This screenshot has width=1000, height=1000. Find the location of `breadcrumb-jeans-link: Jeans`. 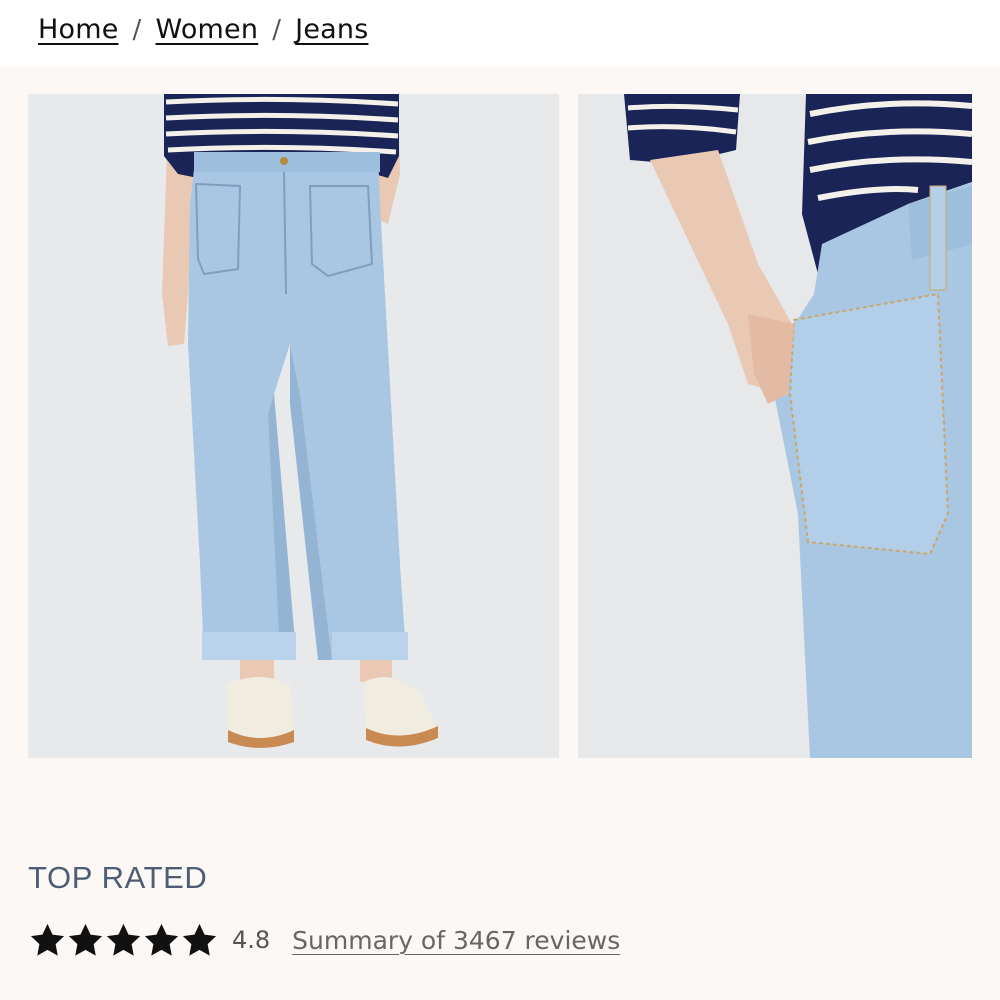

breadcrumb-jeans-link: Jeans is located at coordinates (331, 29).